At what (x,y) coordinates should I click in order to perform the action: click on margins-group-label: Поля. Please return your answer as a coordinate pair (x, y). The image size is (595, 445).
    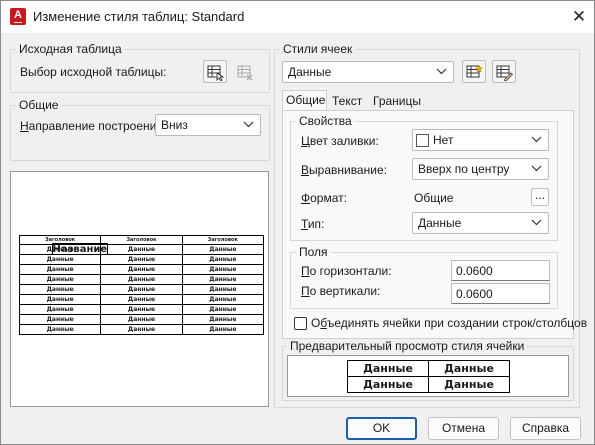
    Looking at the image, I should click on (313, 252).